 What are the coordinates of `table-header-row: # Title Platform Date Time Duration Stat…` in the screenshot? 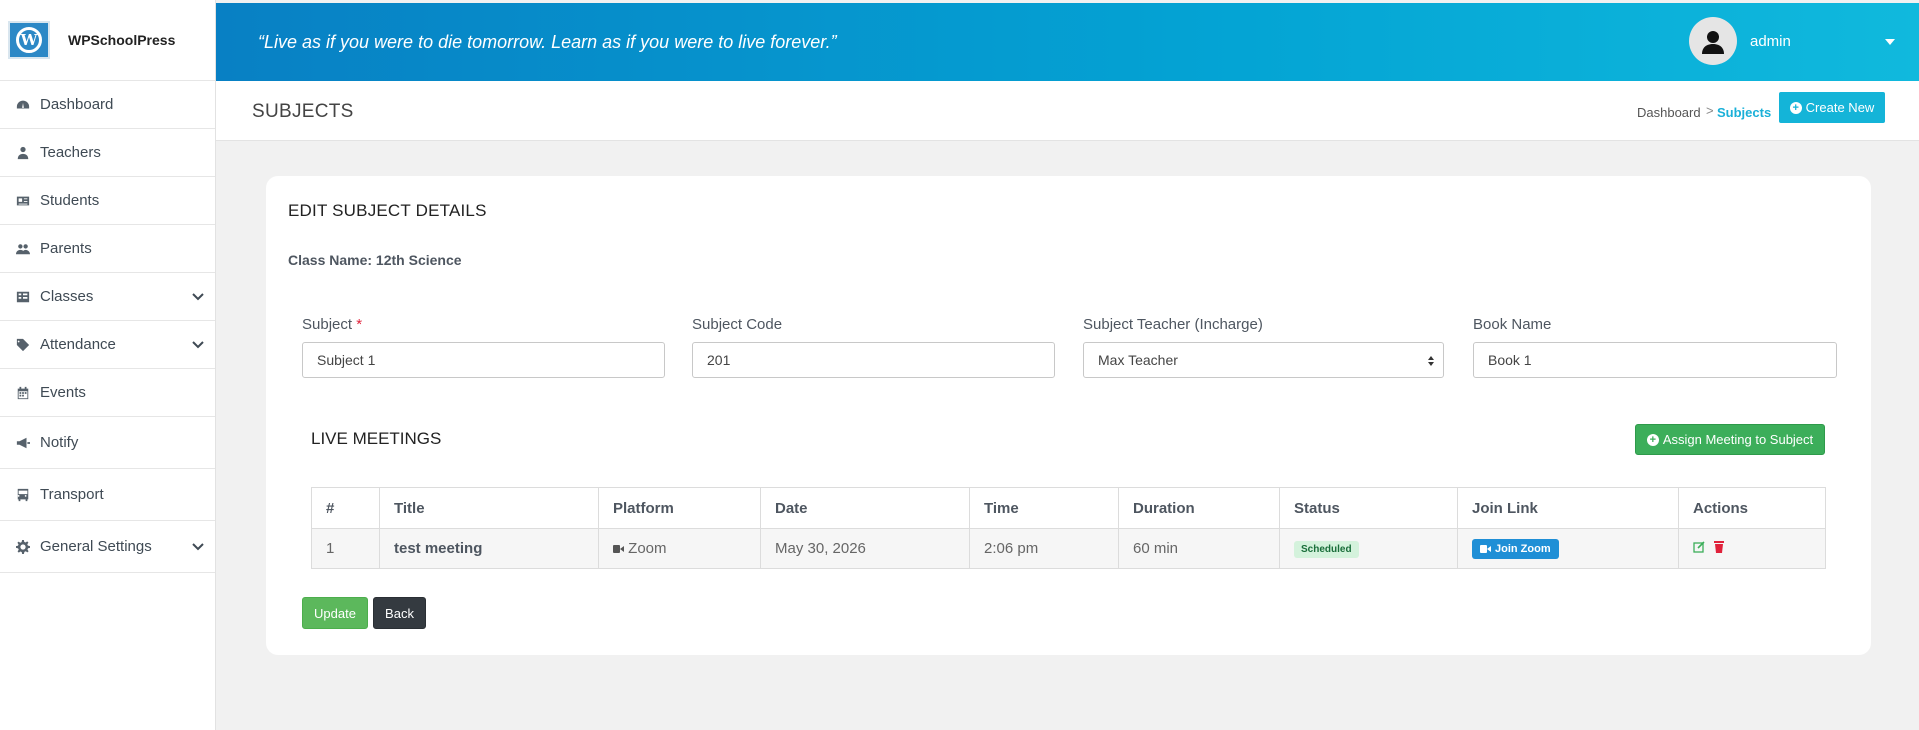 It's located at (1068, 508).